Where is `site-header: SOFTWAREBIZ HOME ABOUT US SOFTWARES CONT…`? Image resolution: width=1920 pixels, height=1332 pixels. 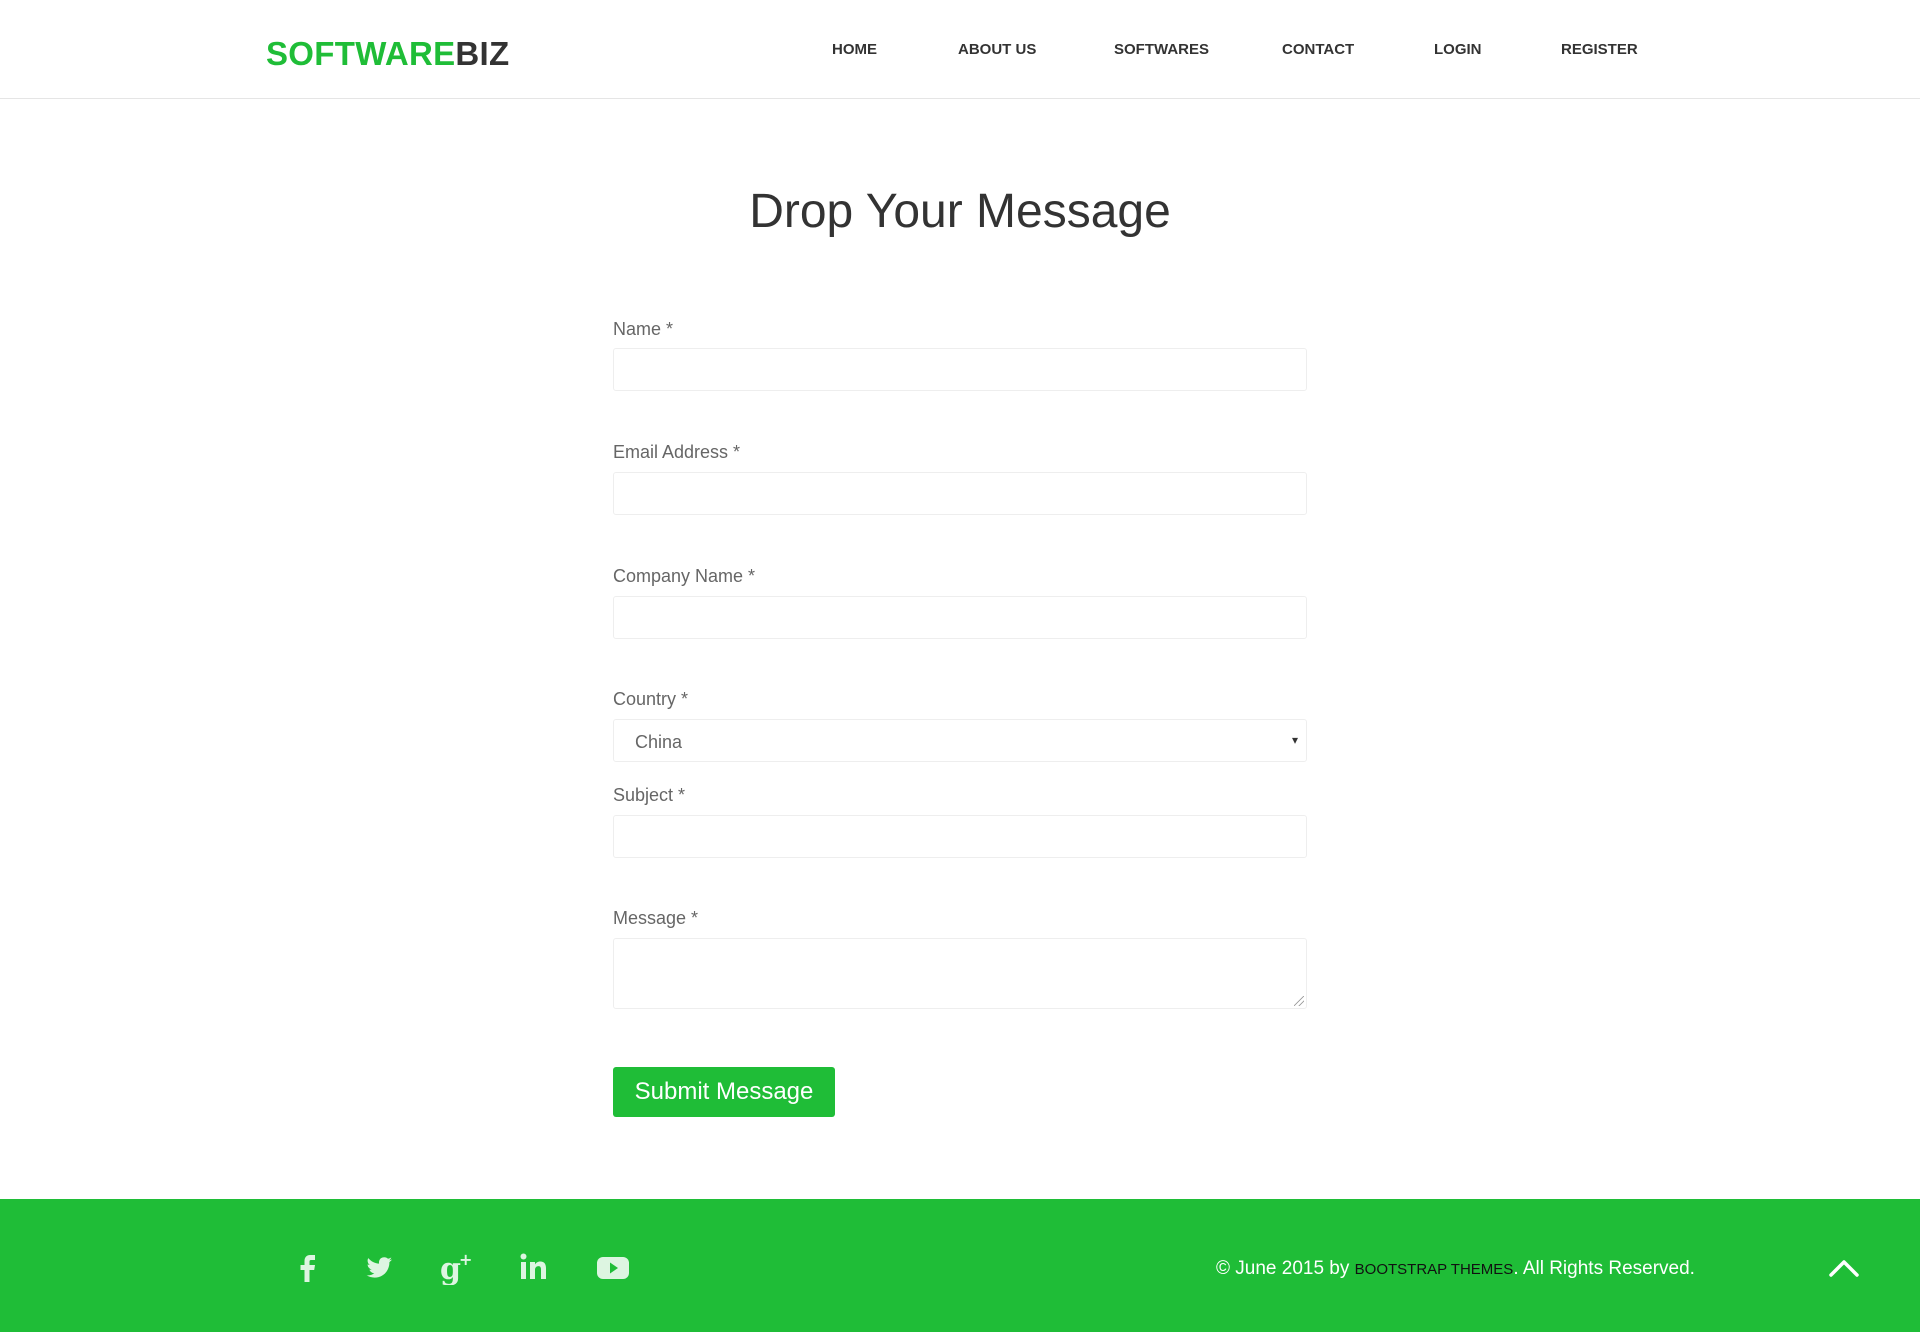 site-header: SOFTWAREBIZ HOME ABOUT US SOFTWARES CONT… is located at coordinates (960, 49).